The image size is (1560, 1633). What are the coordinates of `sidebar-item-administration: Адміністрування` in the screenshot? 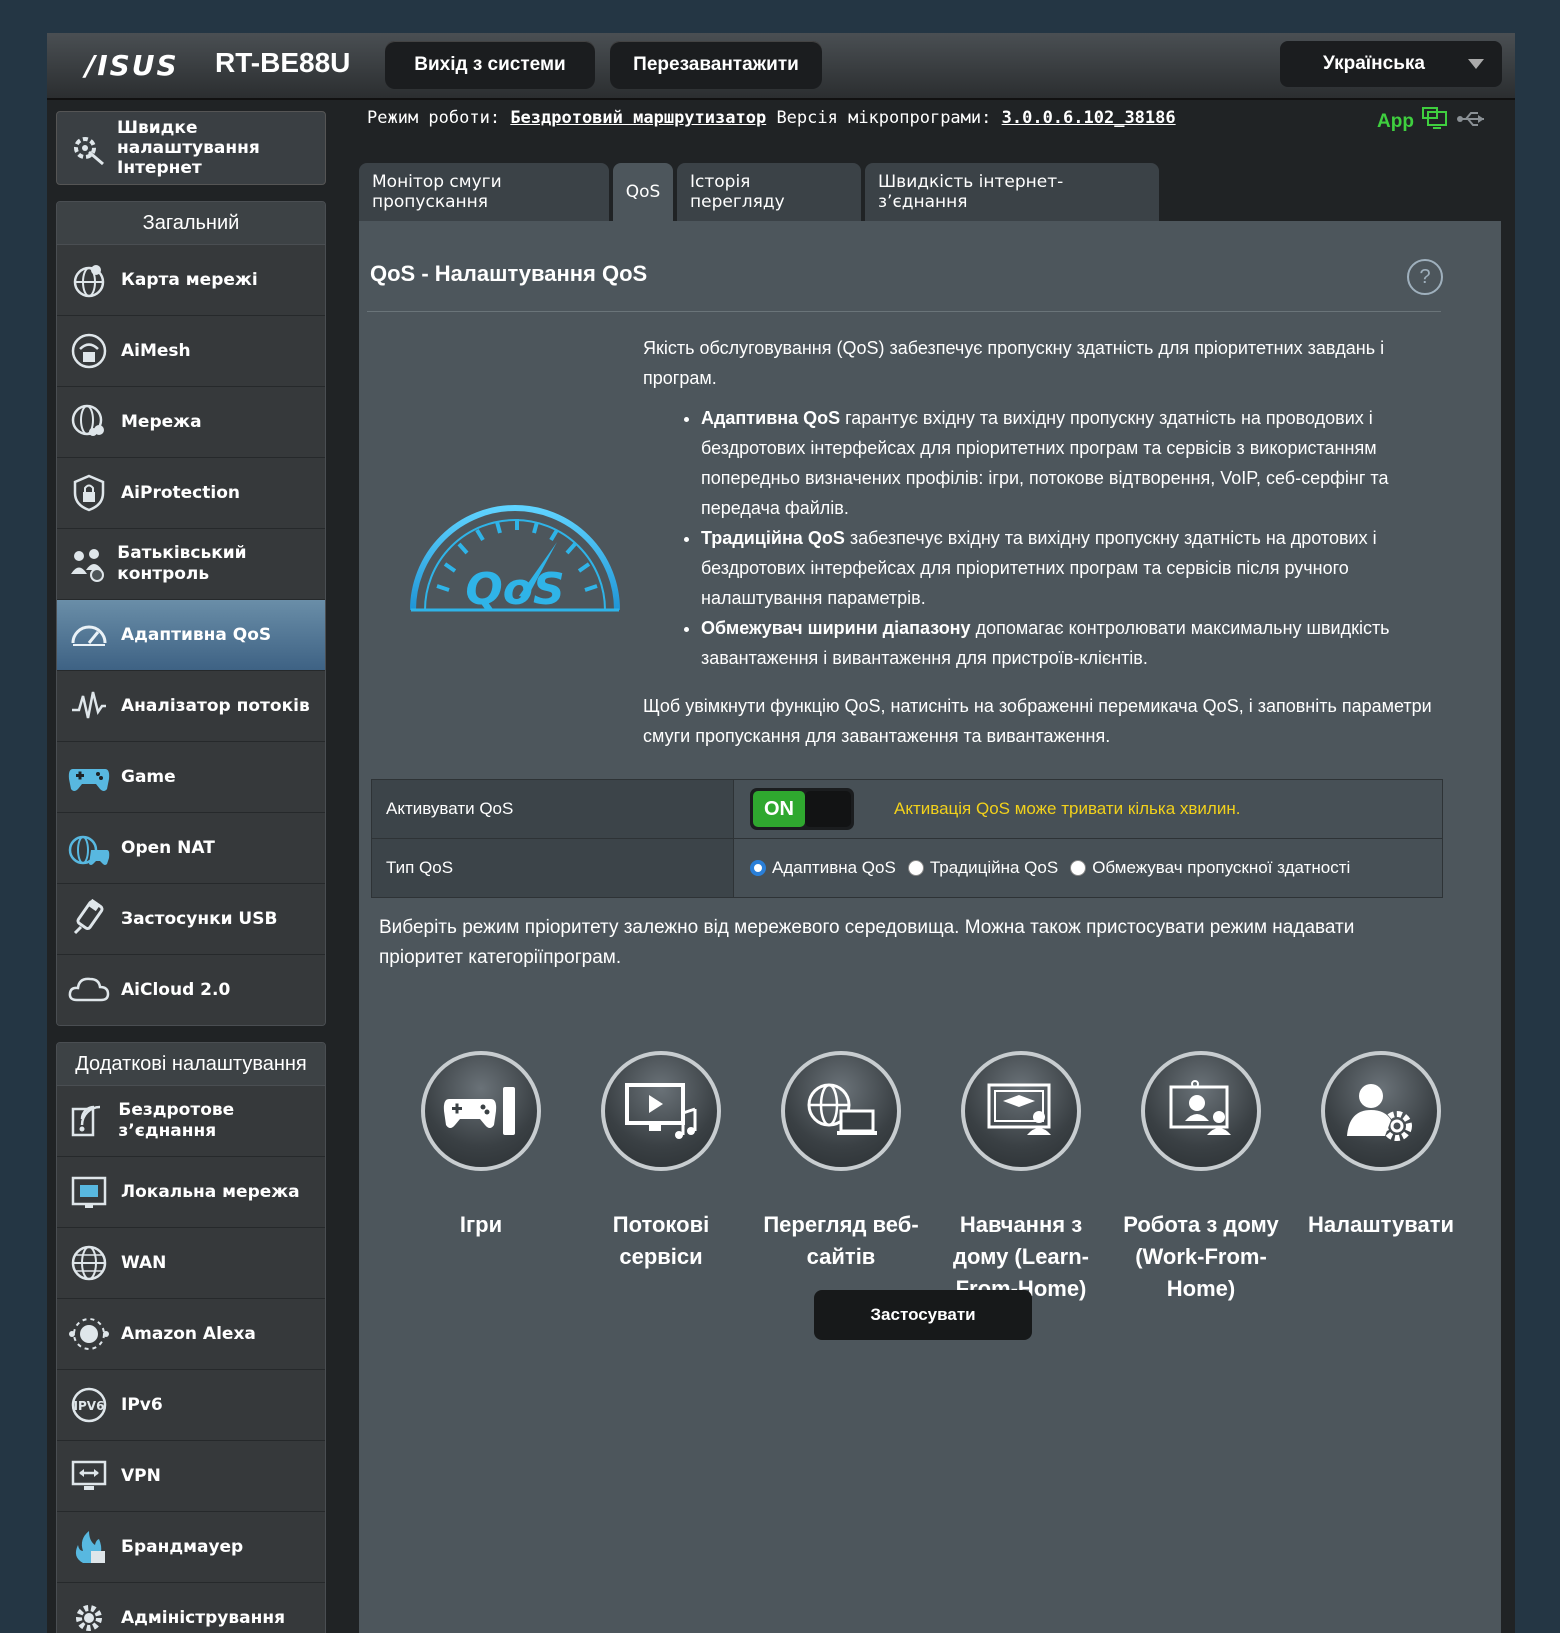 It's located at (191, 1608).